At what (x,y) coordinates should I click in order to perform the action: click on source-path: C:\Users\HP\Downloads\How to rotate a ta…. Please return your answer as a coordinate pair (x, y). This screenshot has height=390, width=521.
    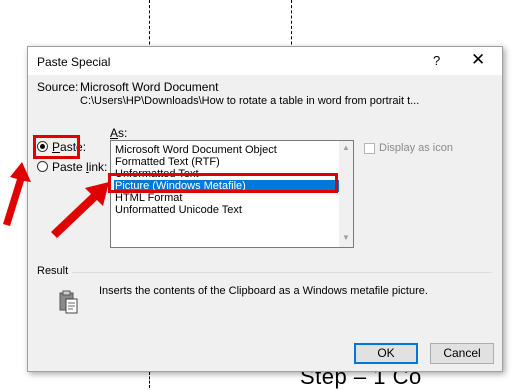
    Looking at the image, I should click on (250, 101).